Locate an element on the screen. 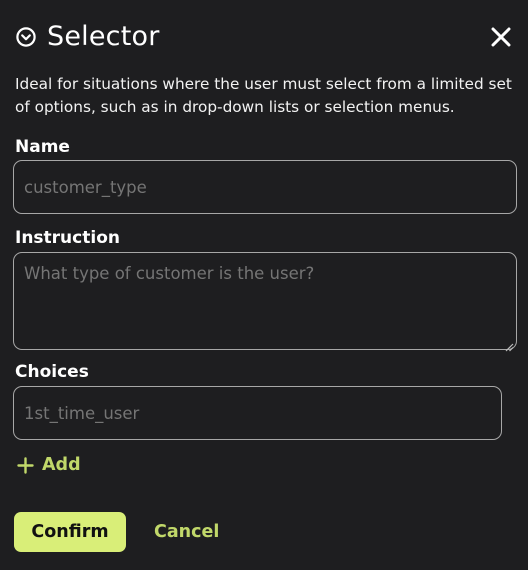 Image resolution: width=528 pixels, height=570 pixels. close-button is located at coordinates (501, 37).